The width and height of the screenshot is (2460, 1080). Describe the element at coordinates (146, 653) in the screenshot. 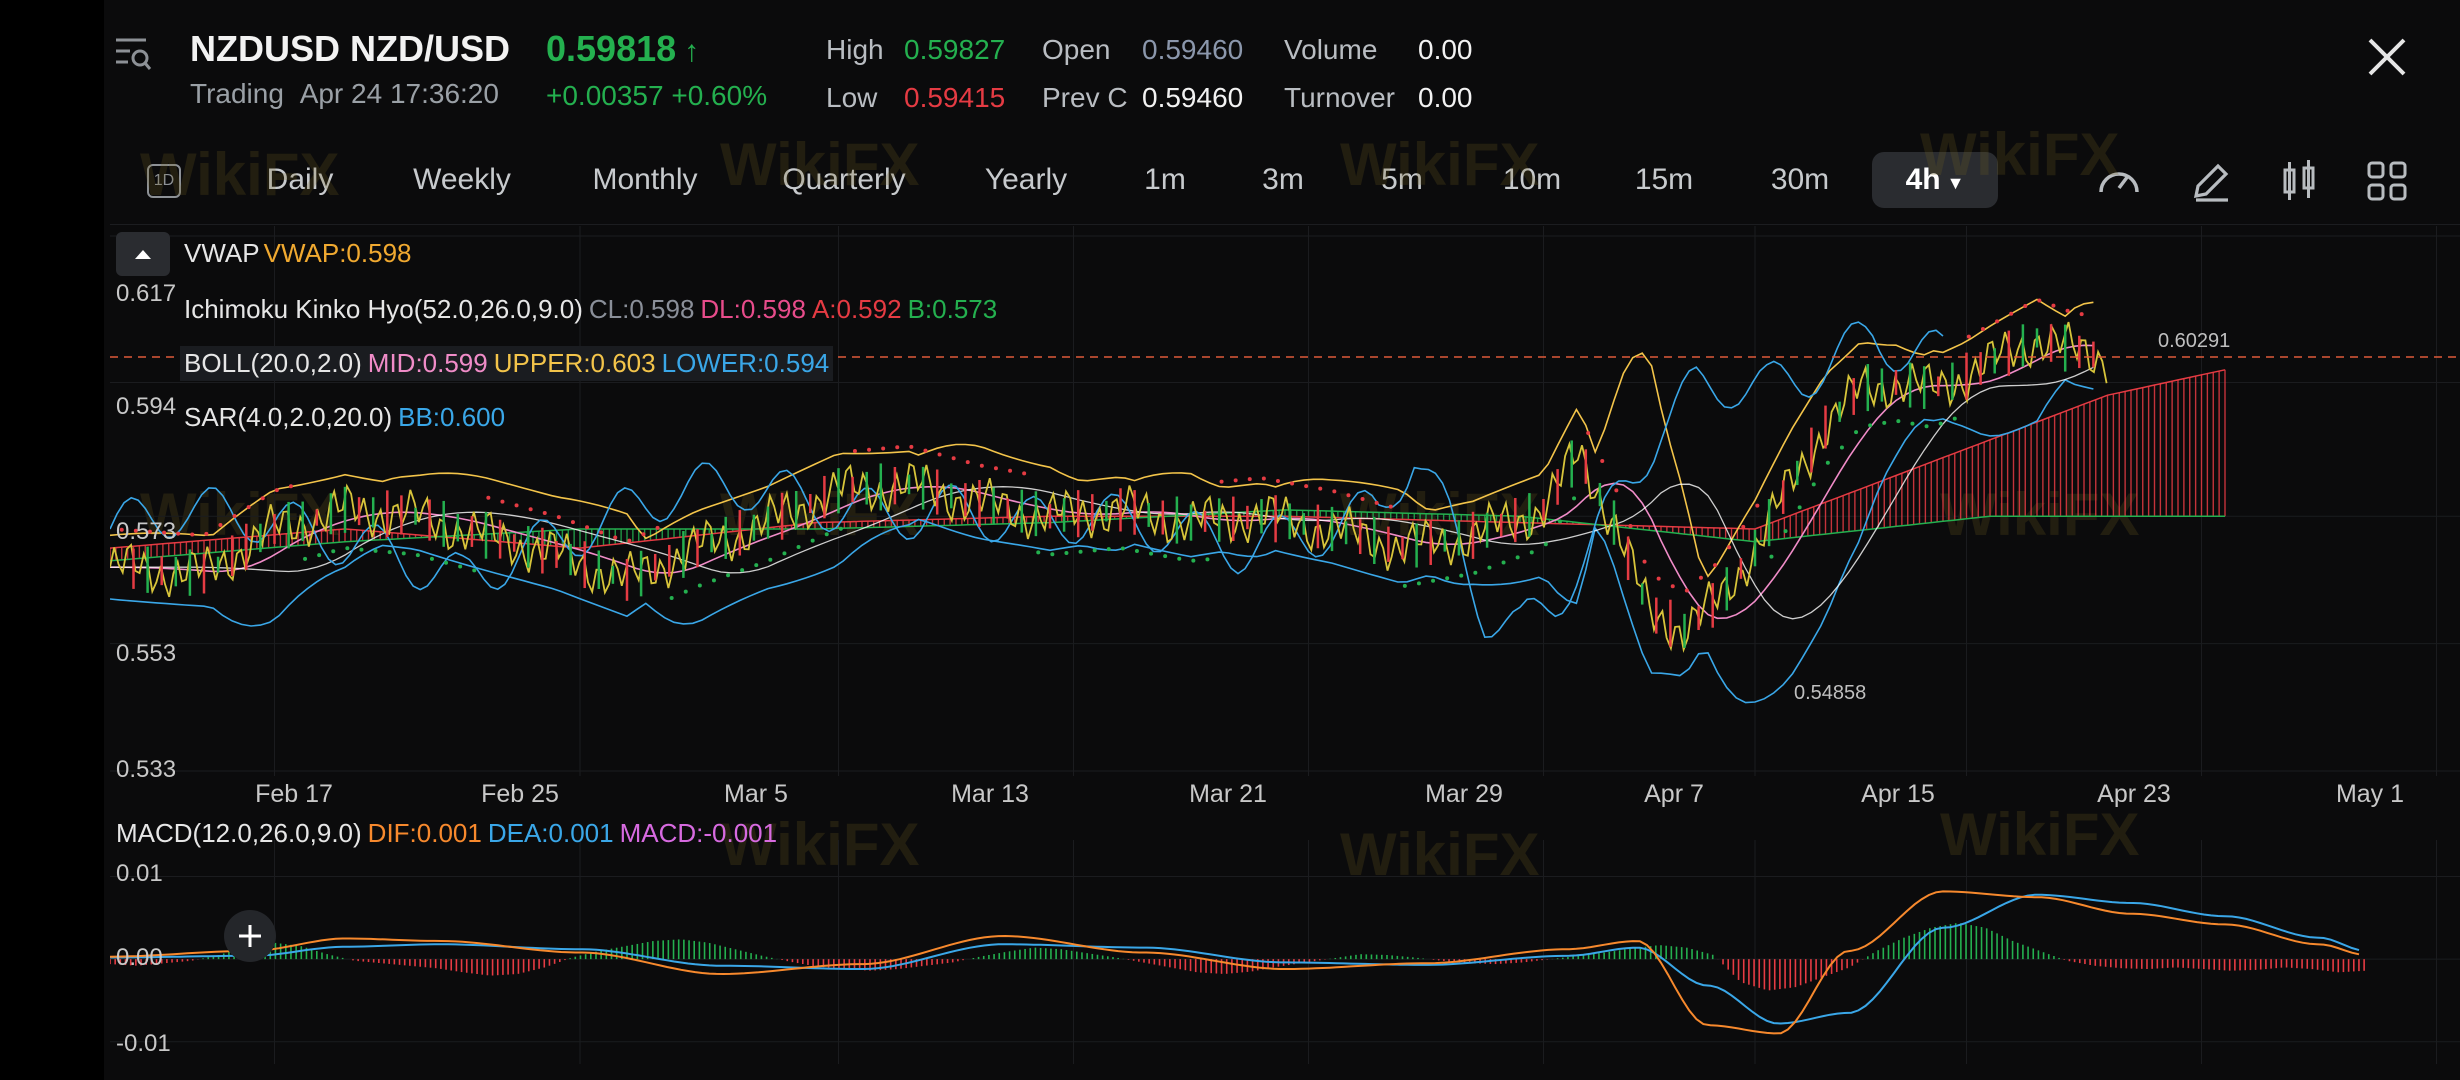

I see `y-tick-label: 0.553` at that location.